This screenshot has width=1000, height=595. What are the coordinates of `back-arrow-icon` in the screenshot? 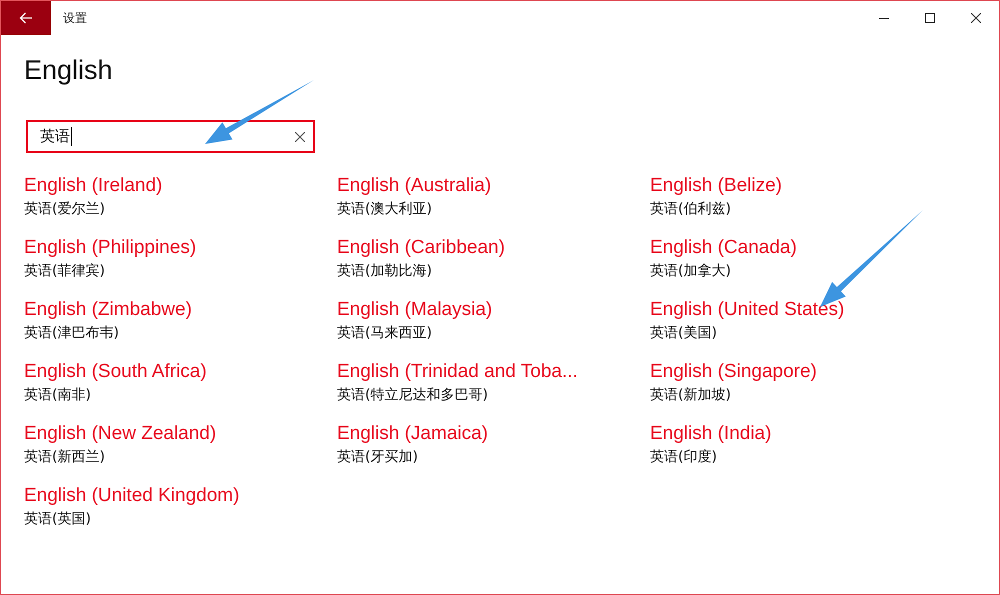 It's located at (26, 18).